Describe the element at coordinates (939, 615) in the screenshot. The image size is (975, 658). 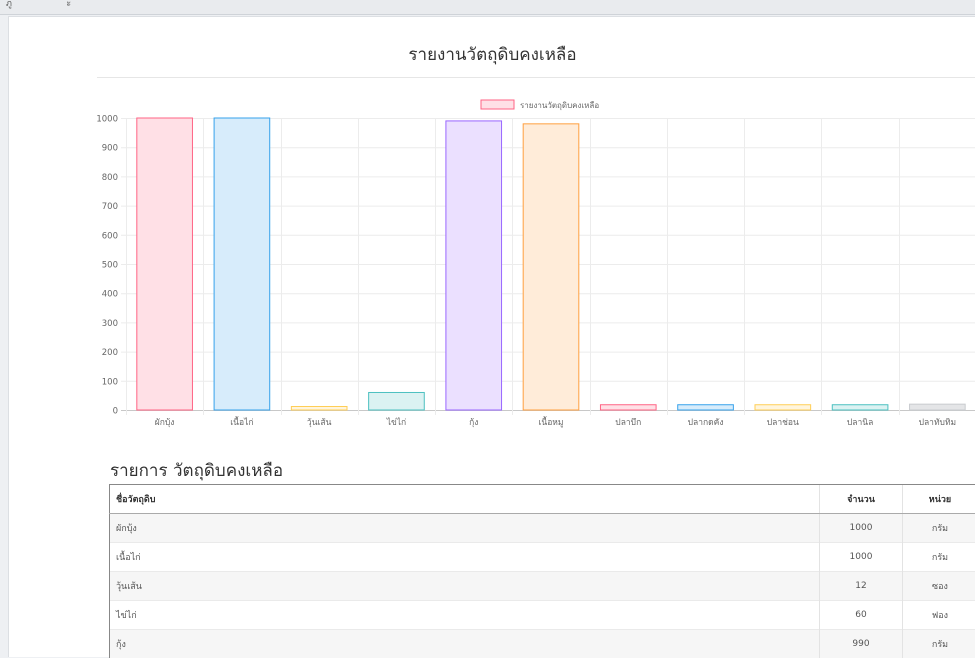
I see `row-unit: ฟอง` at that location.